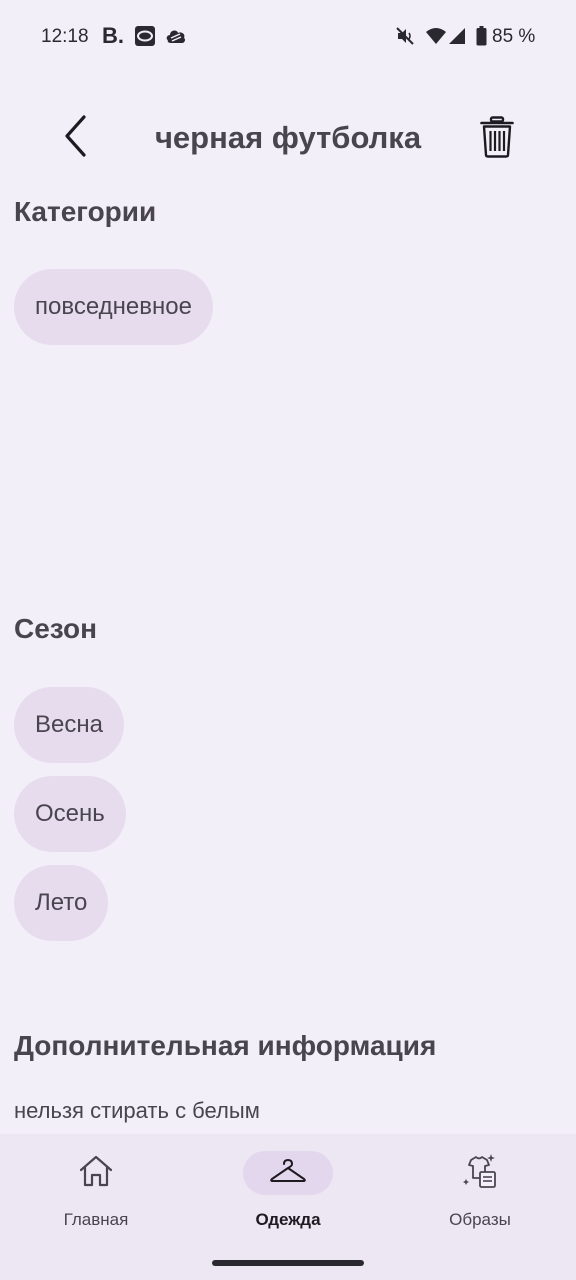 The height and width of the screenshot is (1280, 576). I want to click on mute-icon, so click(405, 36).